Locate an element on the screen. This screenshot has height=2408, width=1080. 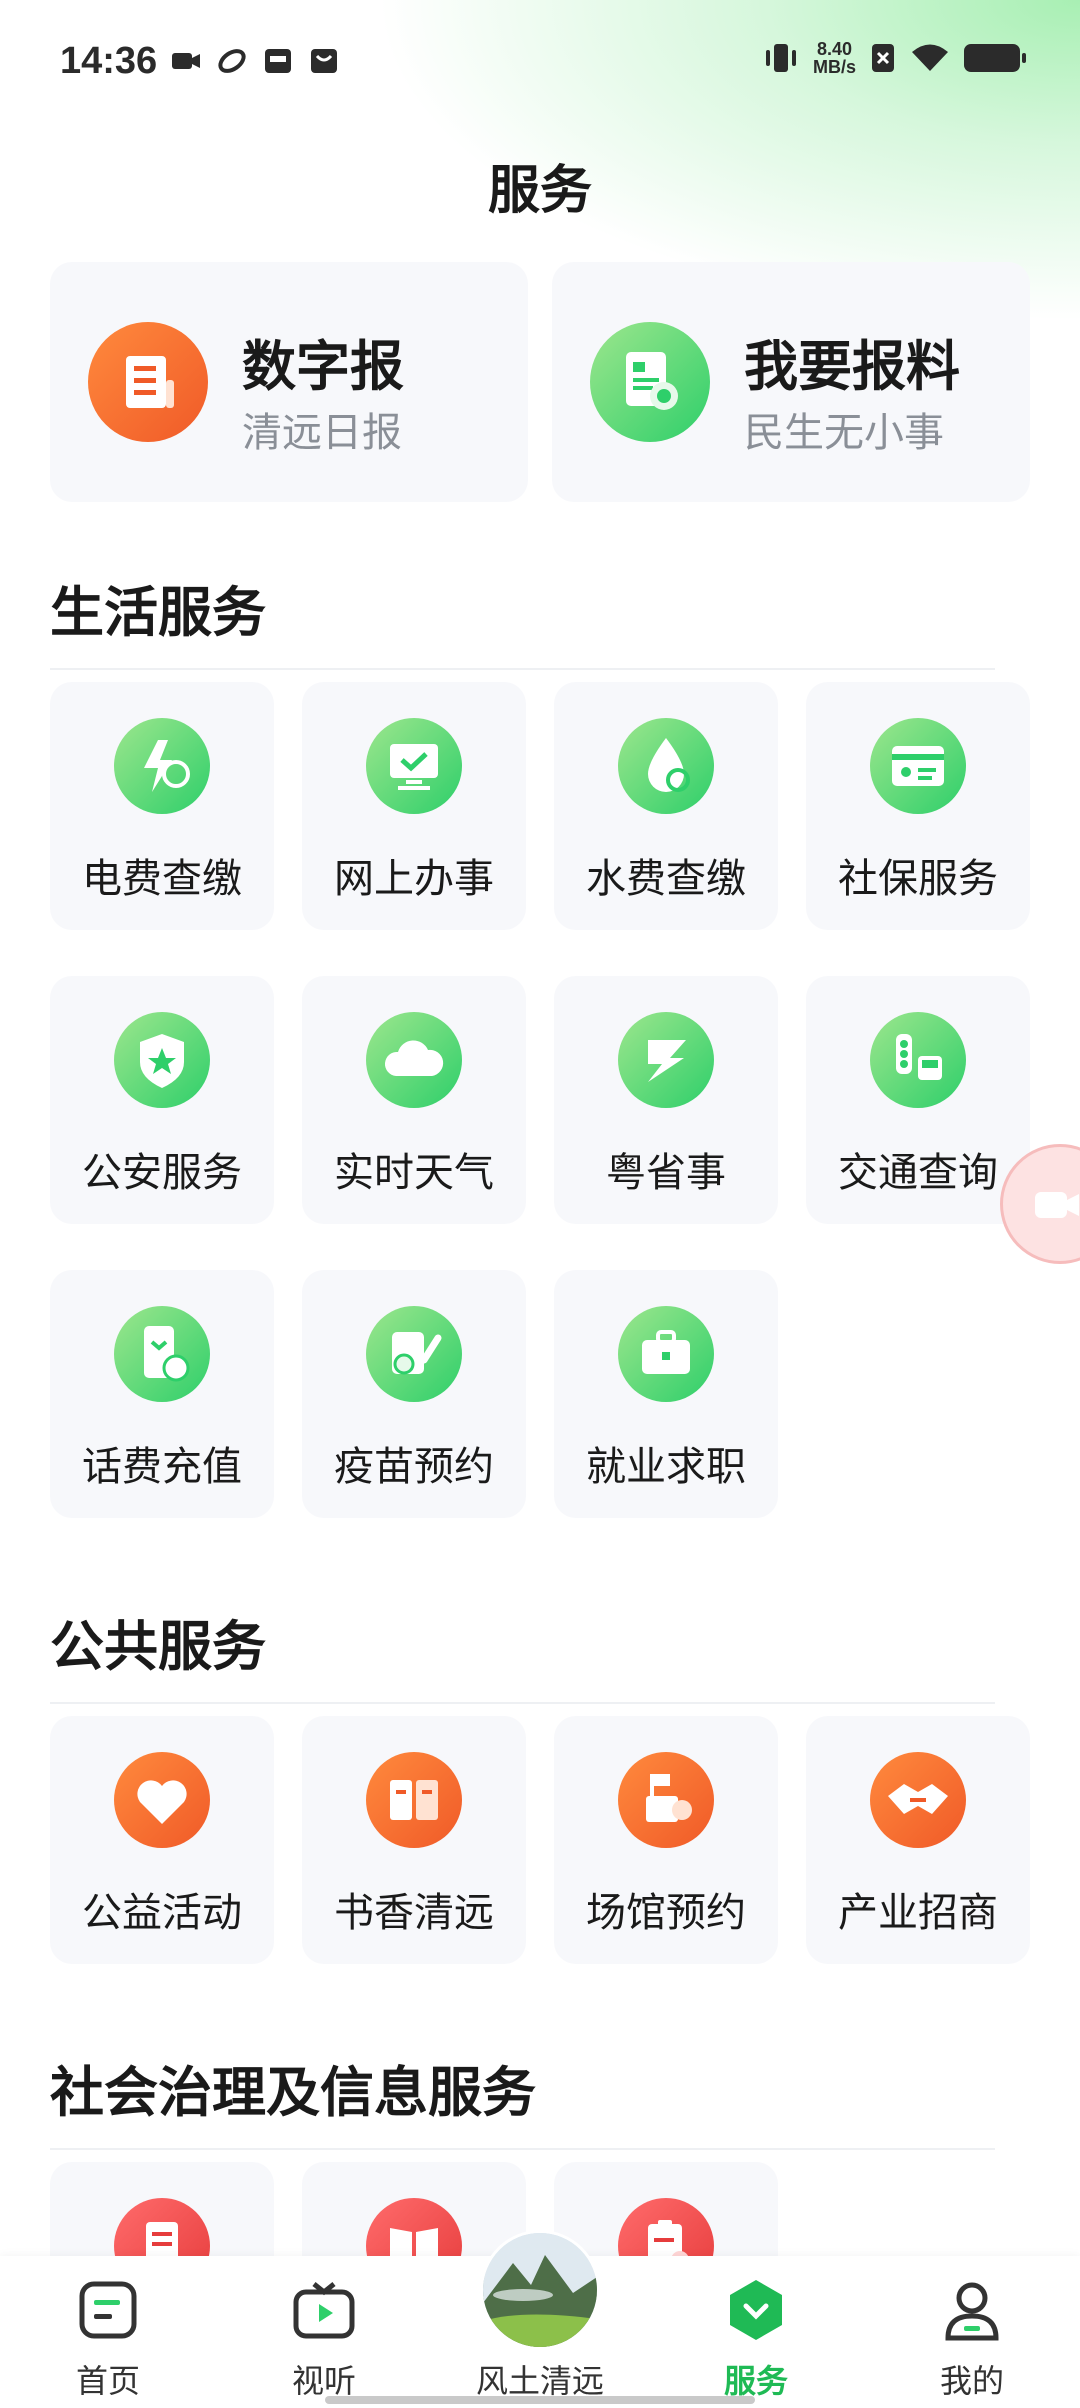
service-investment: 产业招商 is located at coordinates (918, 1840).